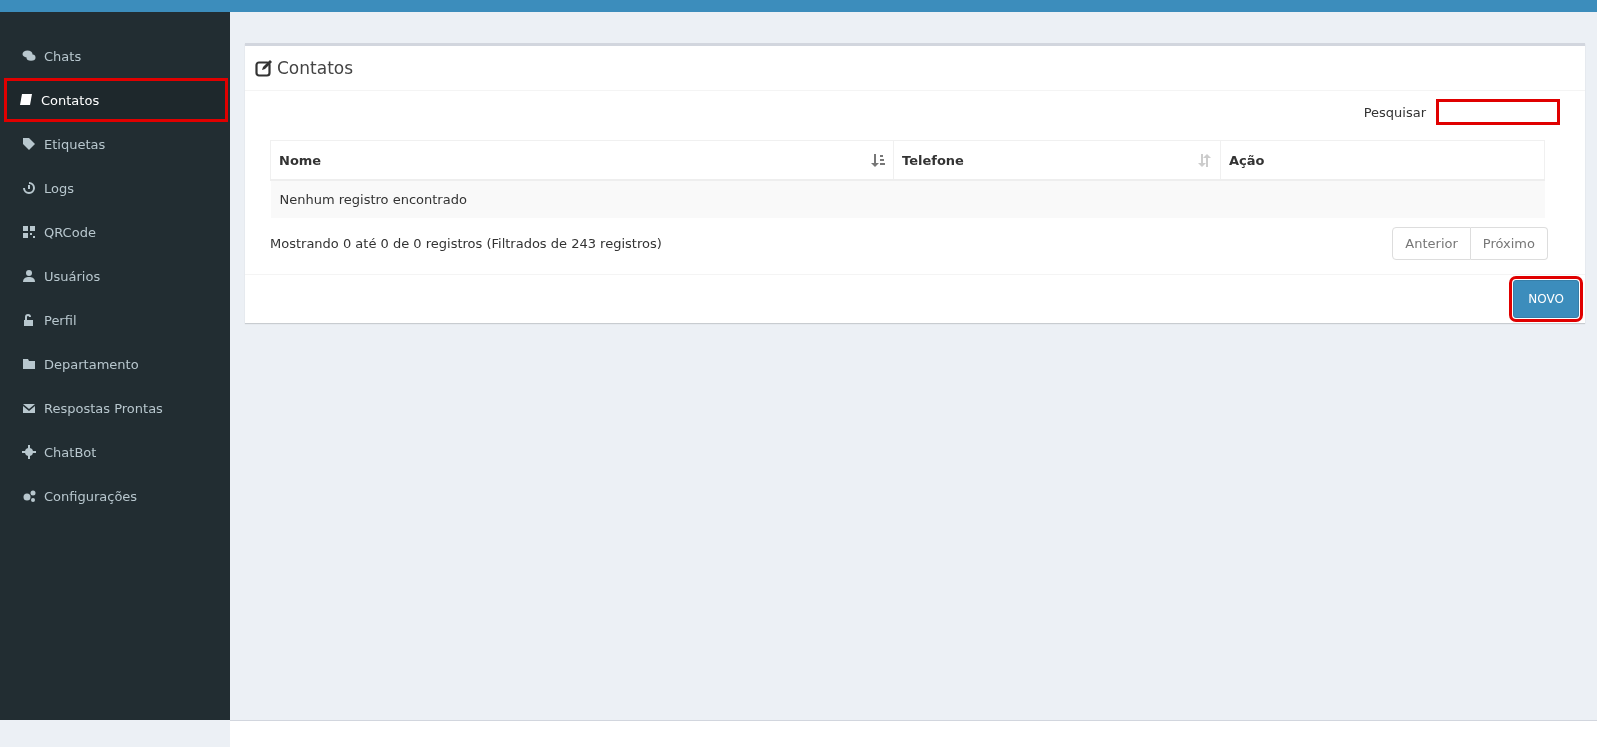 Image resolution: width=1597 pixels, height=747 pixels. What do you see at coordinates (63, 56) in the screenshot?
I see `sidebar-label: Chats` at bounding box center [63, 56].